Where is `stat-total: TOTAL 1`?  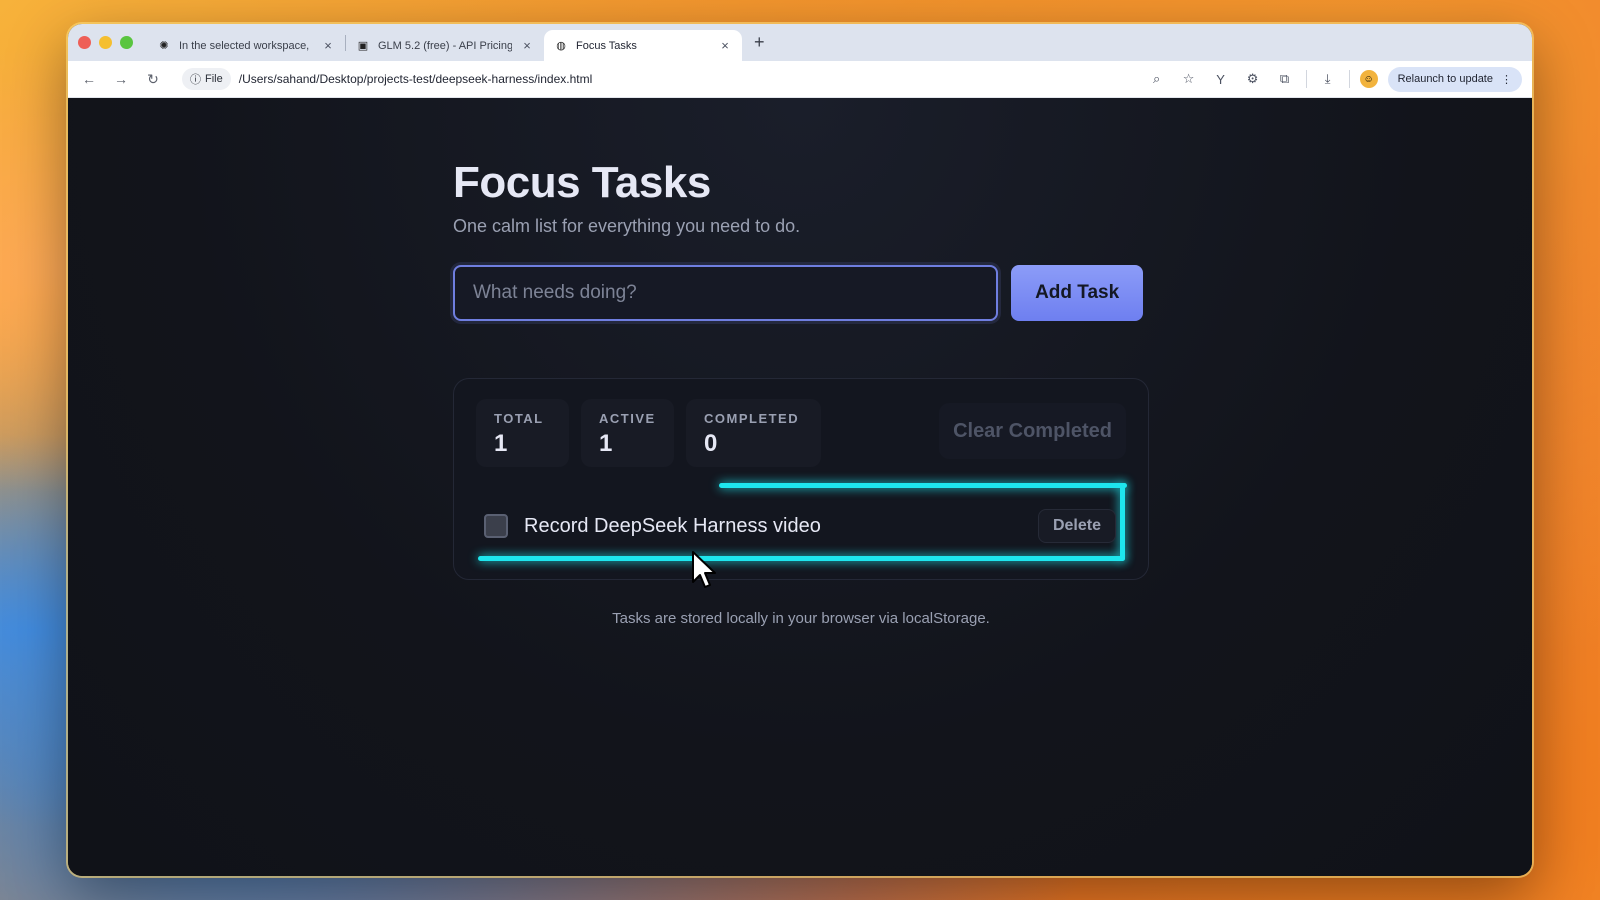
stat-total: TOTAL 1 is located at coordinates (522, 433).